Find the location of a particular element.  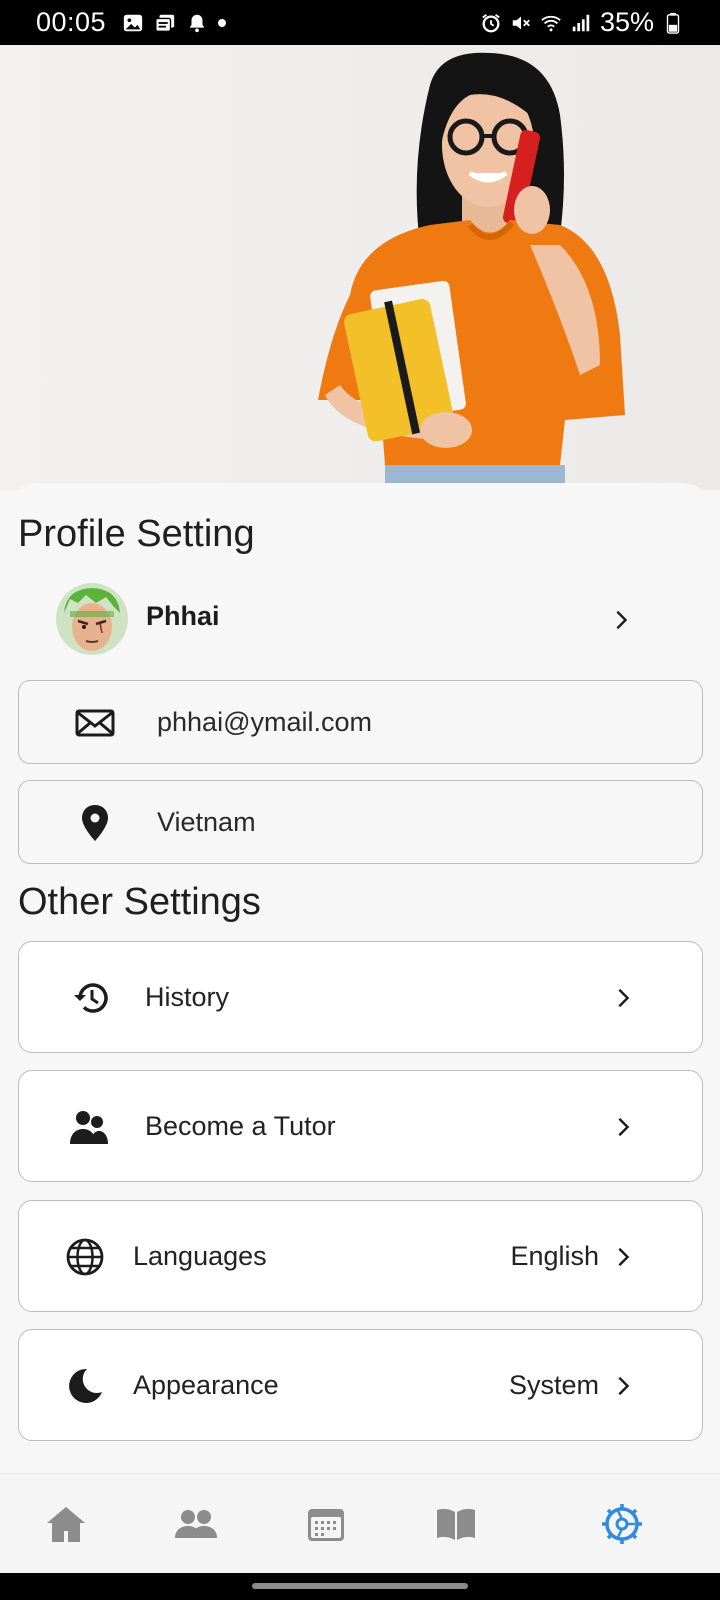

student-photo-illustration is located at coordinates (471, 271).